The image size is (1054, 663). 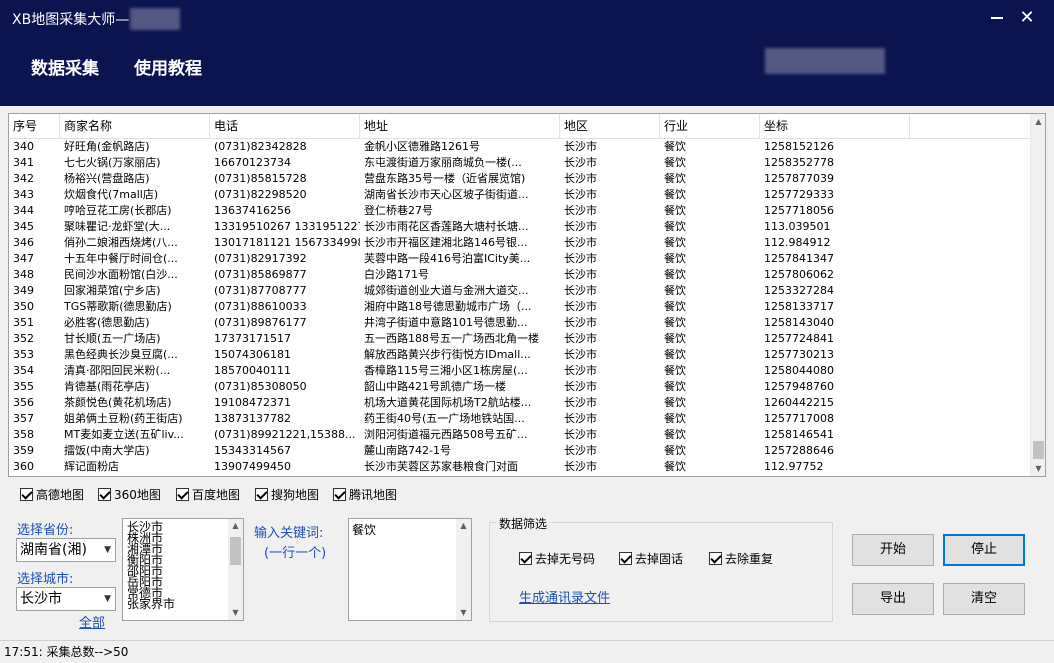 I want to click on checkbox-label: 去除重复, so click(x=749, y=559).